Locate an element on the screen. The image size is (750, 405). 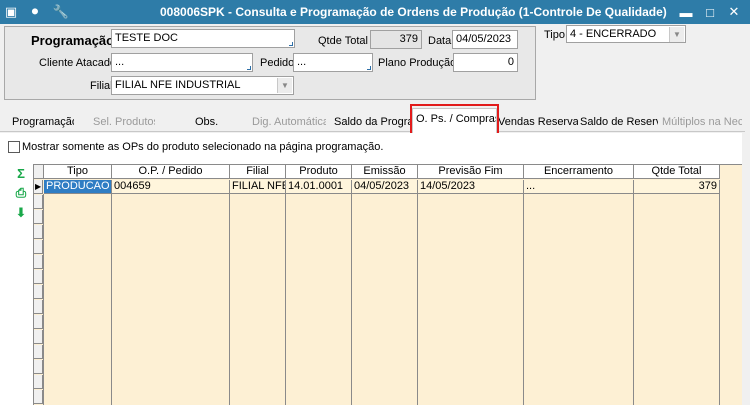
export-icon: ⎙ is located at coordinates (21, 192).